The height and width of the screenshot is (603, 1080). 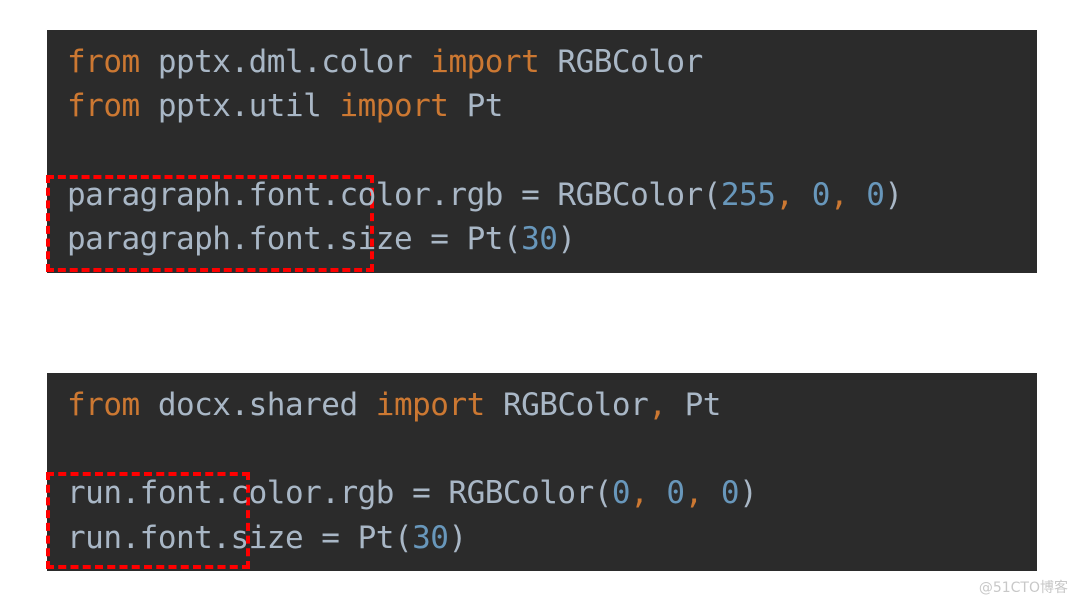 I want to click on code-line: paragraph.font.size = Pt(30), so click(x=321, y=239).